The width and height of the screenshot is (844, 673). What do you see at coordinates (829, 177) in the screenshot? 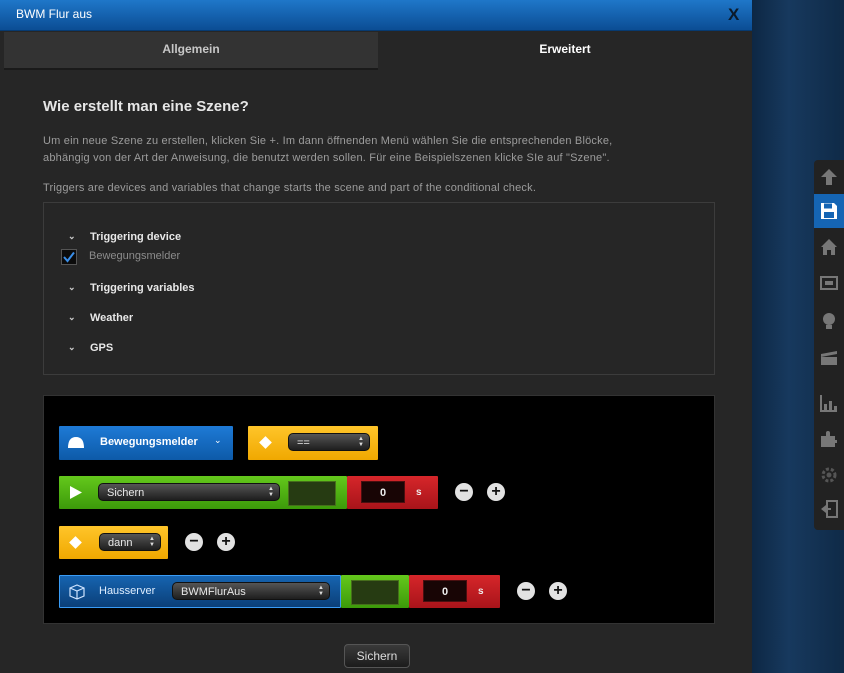
I see `arrow-up-icon` at bounding box center [829, 177].